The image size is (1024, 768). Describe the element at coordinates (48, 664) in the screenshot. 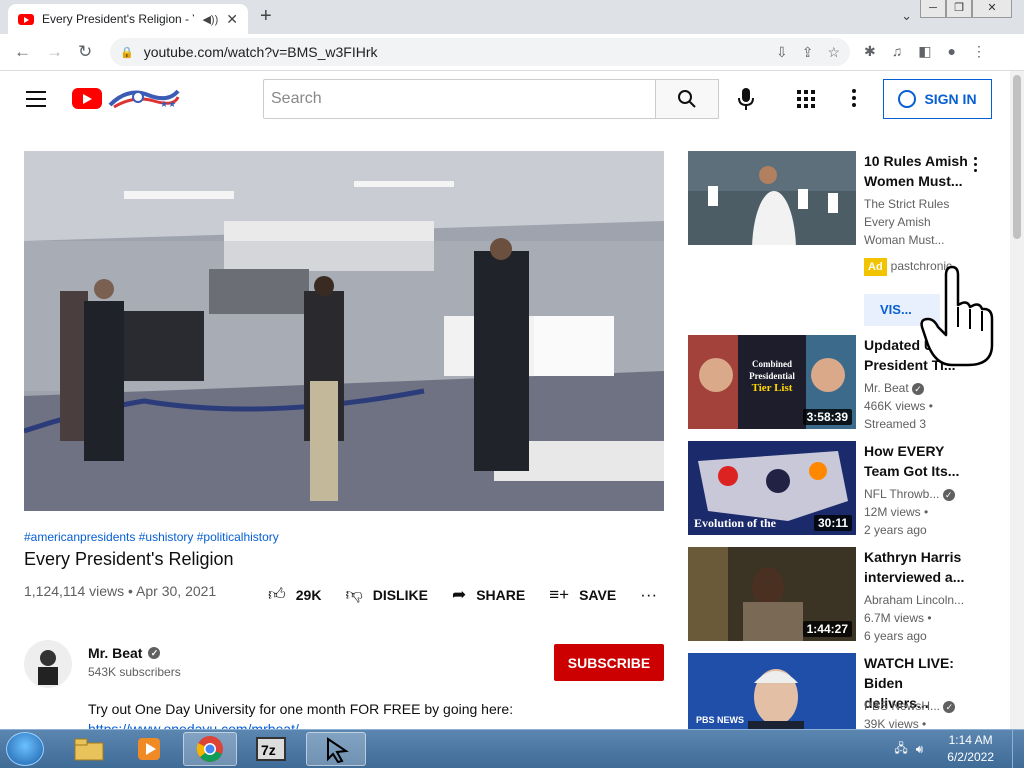

I see `channel-avatar` at that location.